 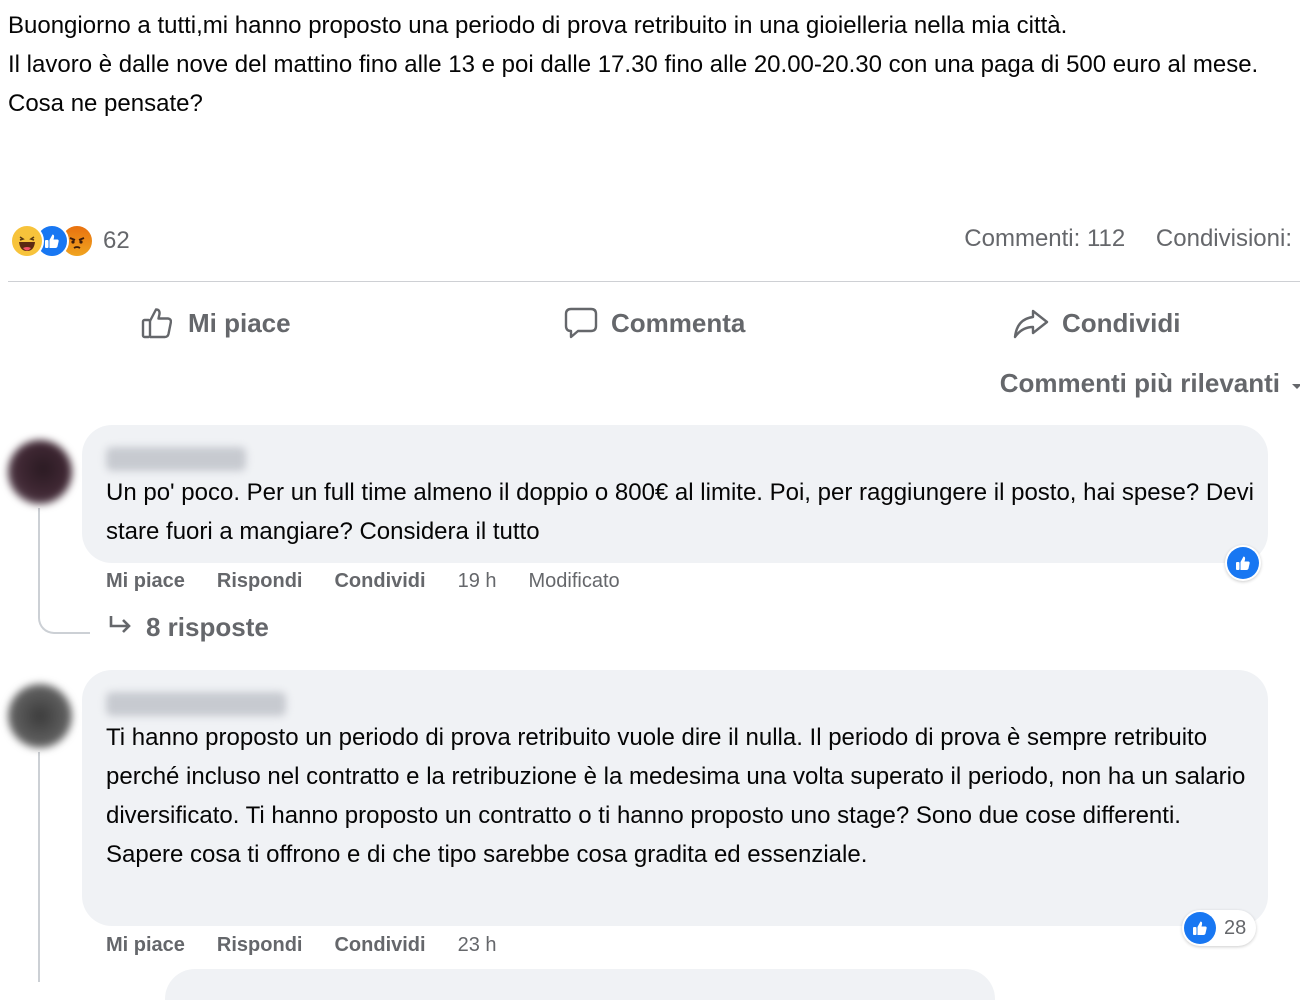 What do you see at coordinates (1128, 239) in the screenshot?
I see `post-counts: Commenti: 112 Condivisioni:` at bounding box center [1128, 239].